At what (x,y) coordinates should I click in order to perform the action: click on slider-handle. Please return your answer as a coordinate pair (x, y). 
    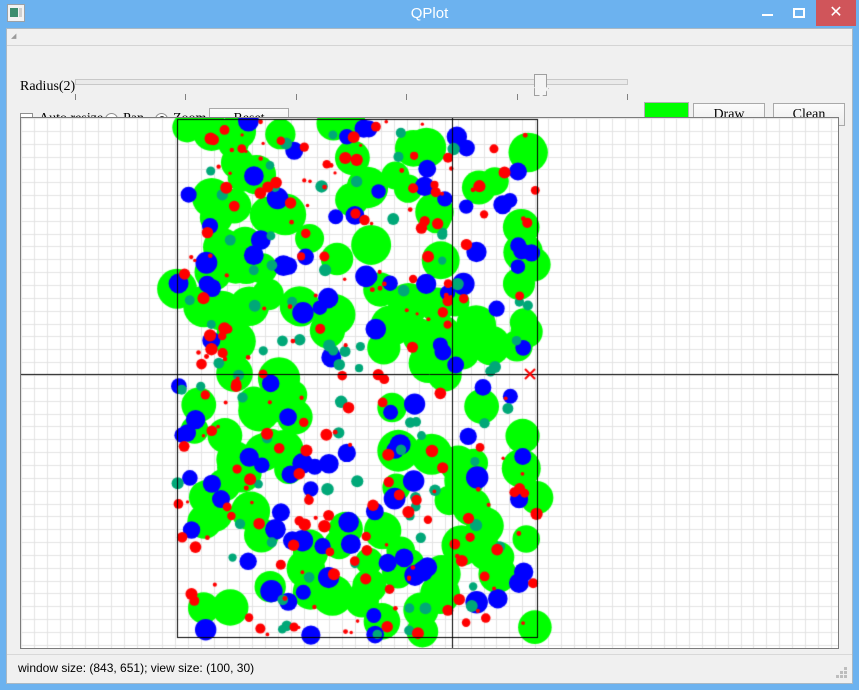
    Looking at the image, I should click on (540, 85).